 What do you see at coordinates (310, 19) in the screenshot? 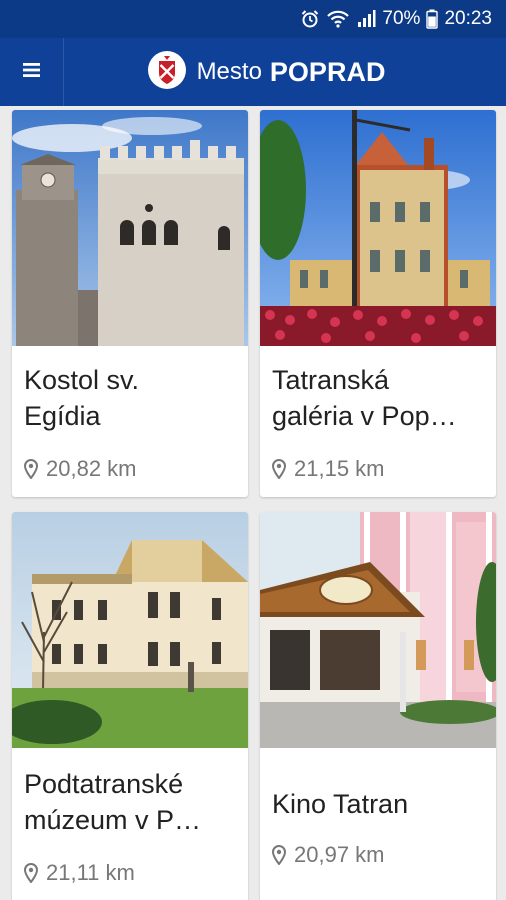
I see `alarm-clock-icon` at bounding box center [310, 19].